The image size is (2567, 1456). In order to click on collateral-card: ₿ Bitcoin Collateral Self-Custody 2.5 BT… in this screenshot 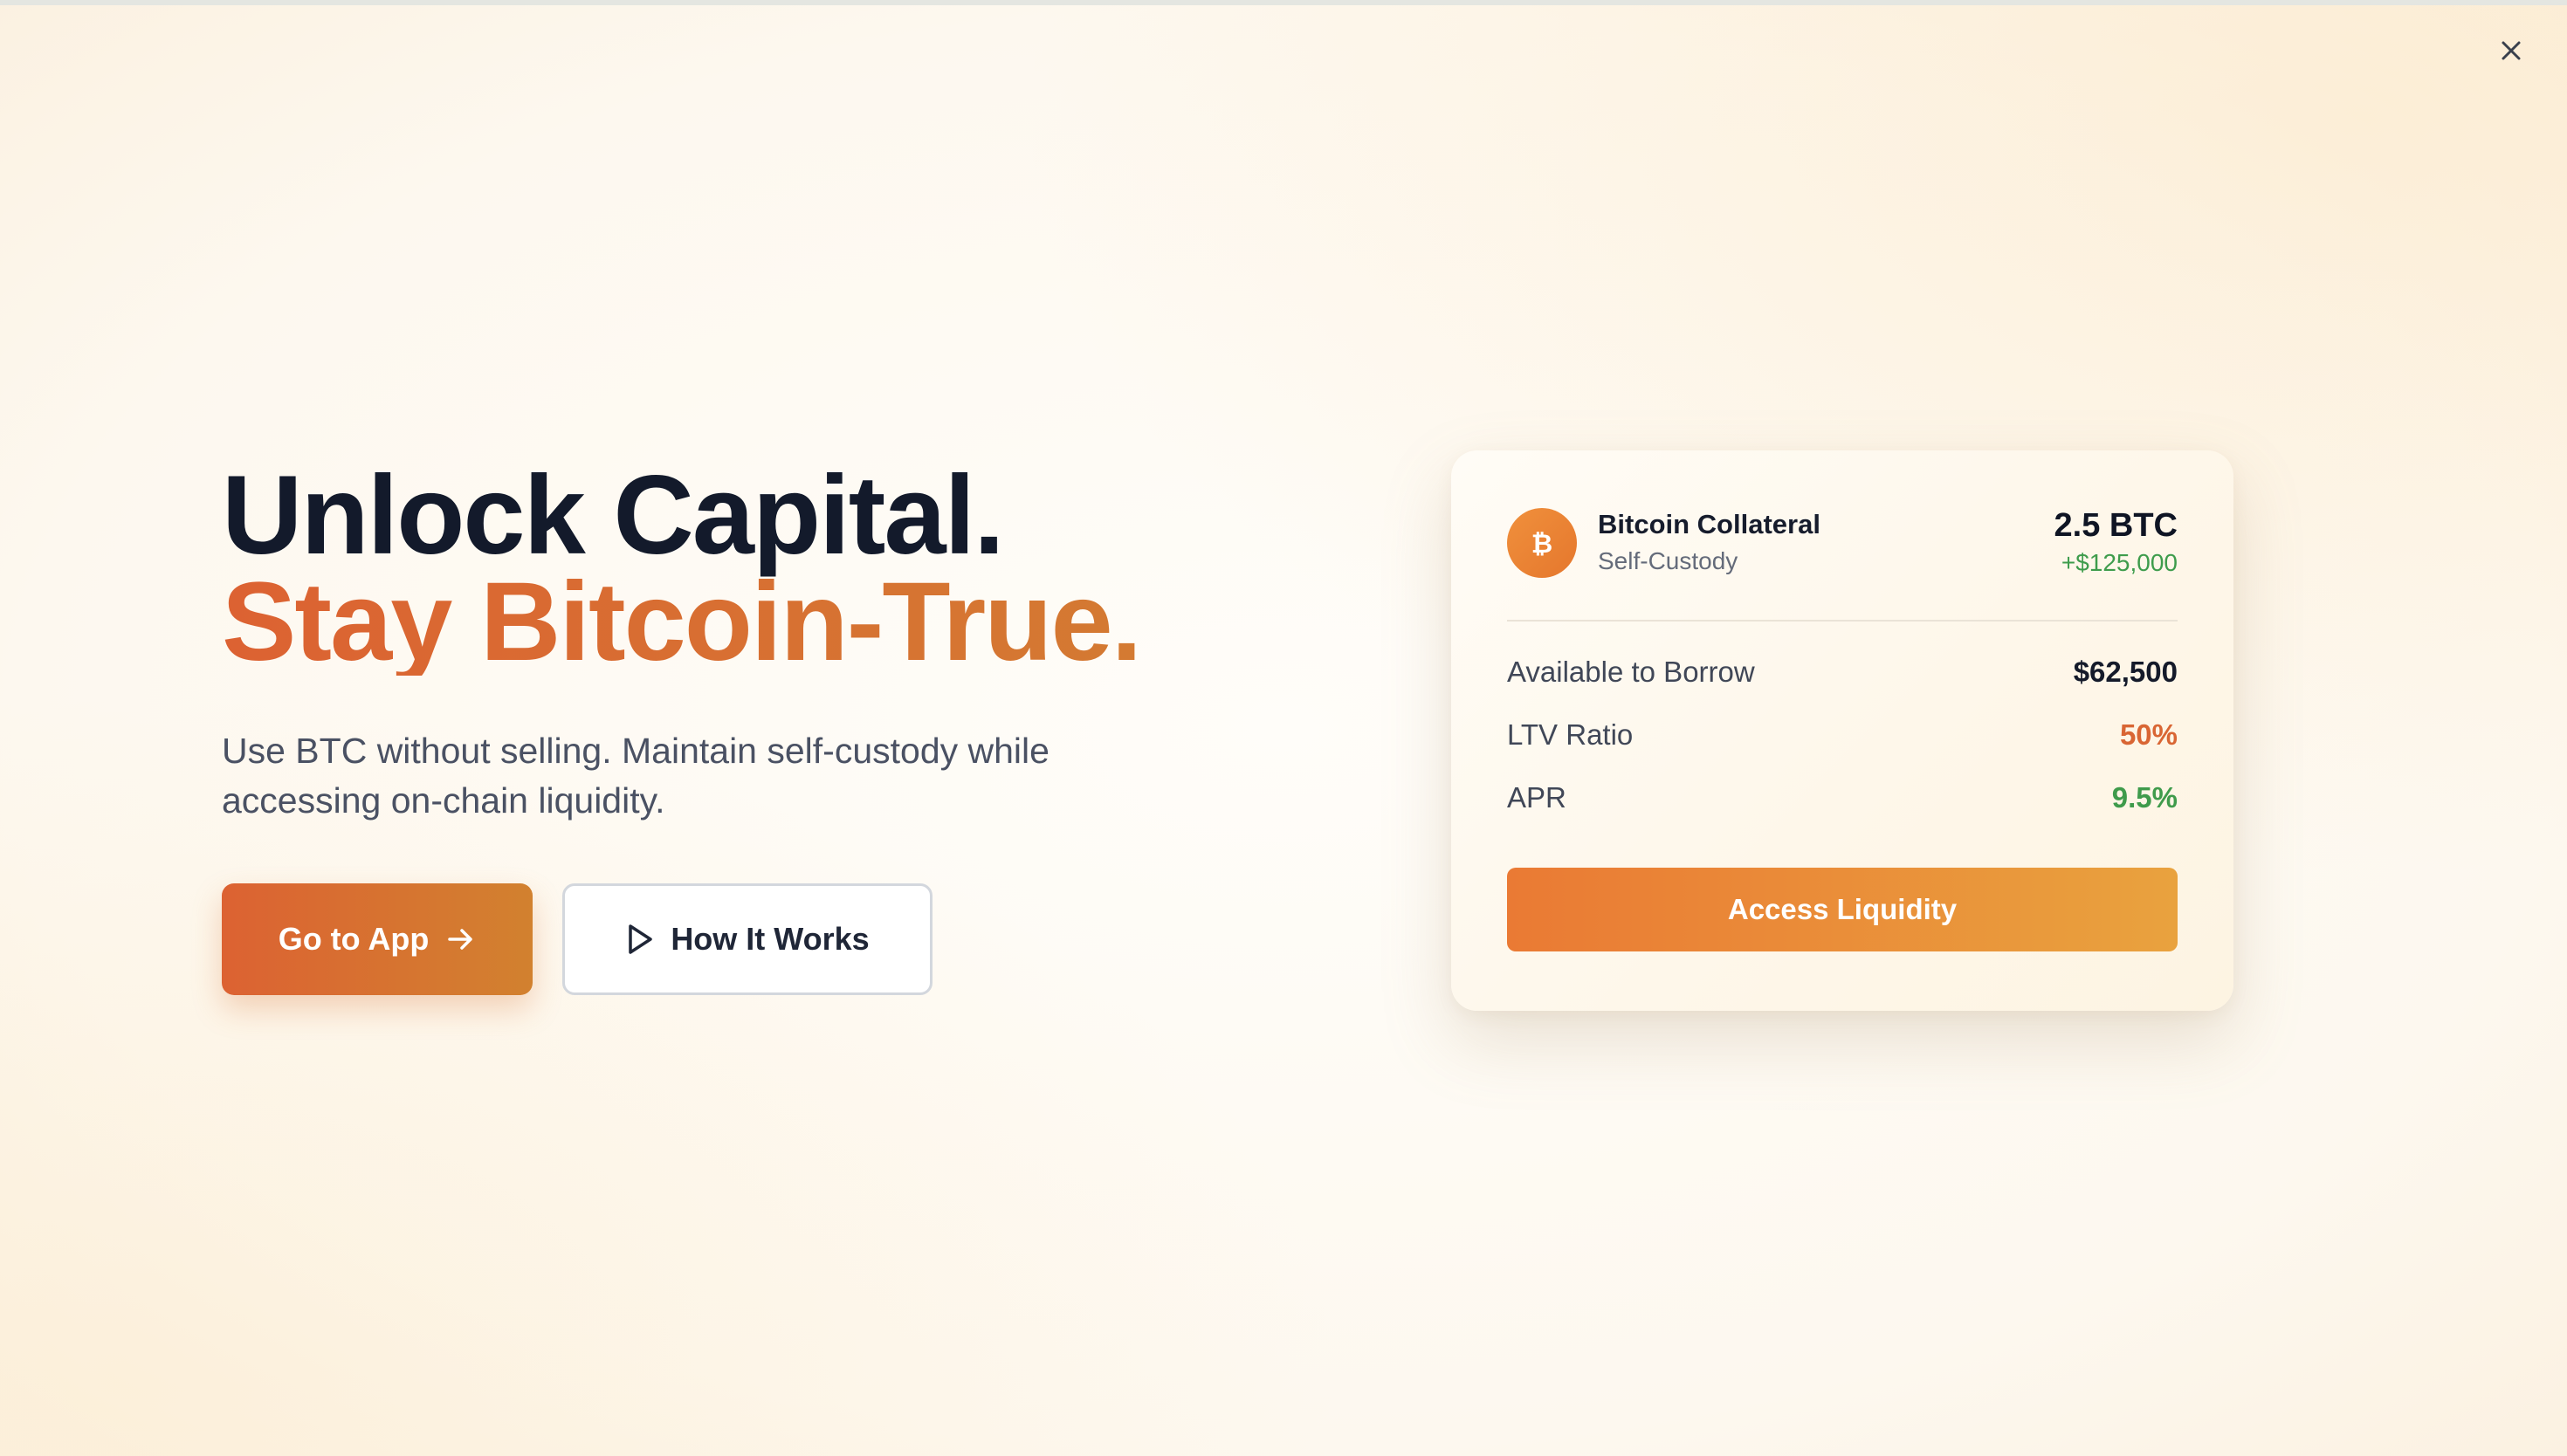, I will do `click(1842, 730)`.